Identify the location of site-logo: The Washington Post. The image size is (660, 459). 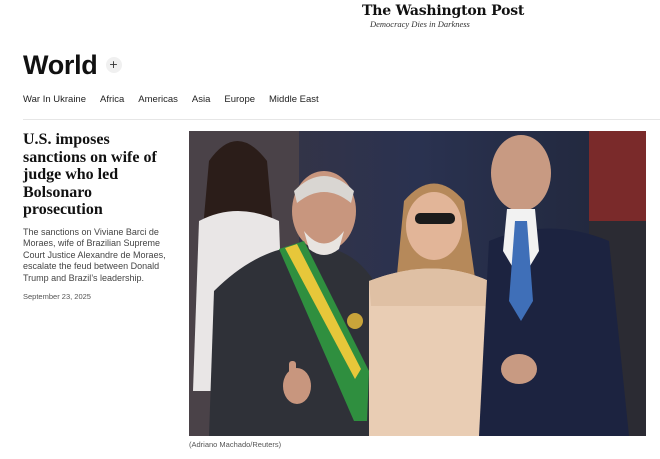
(443, 11).